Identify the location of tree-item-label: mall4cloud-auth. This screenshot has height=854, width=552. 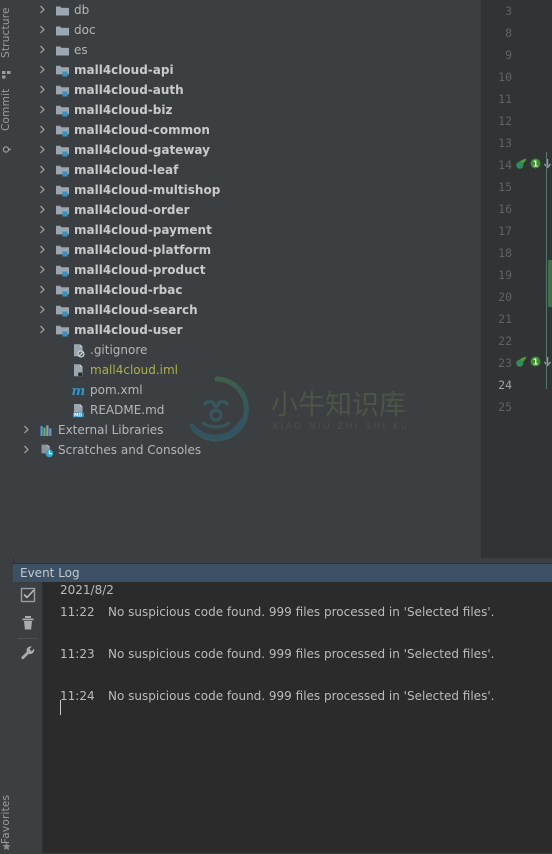
(129, 90).